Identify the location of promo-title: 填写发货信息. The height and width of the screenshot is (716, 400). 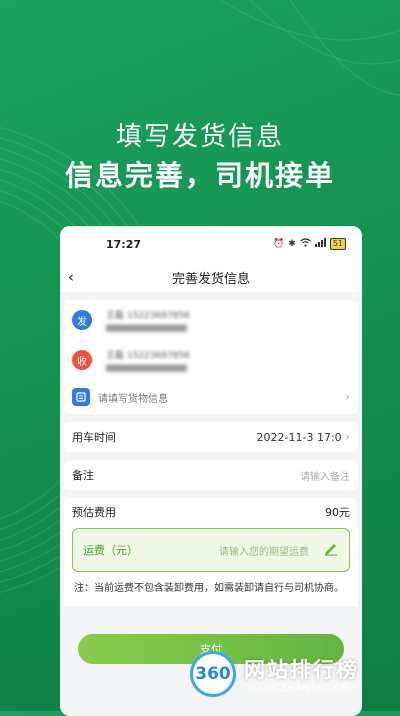
(199, 137).